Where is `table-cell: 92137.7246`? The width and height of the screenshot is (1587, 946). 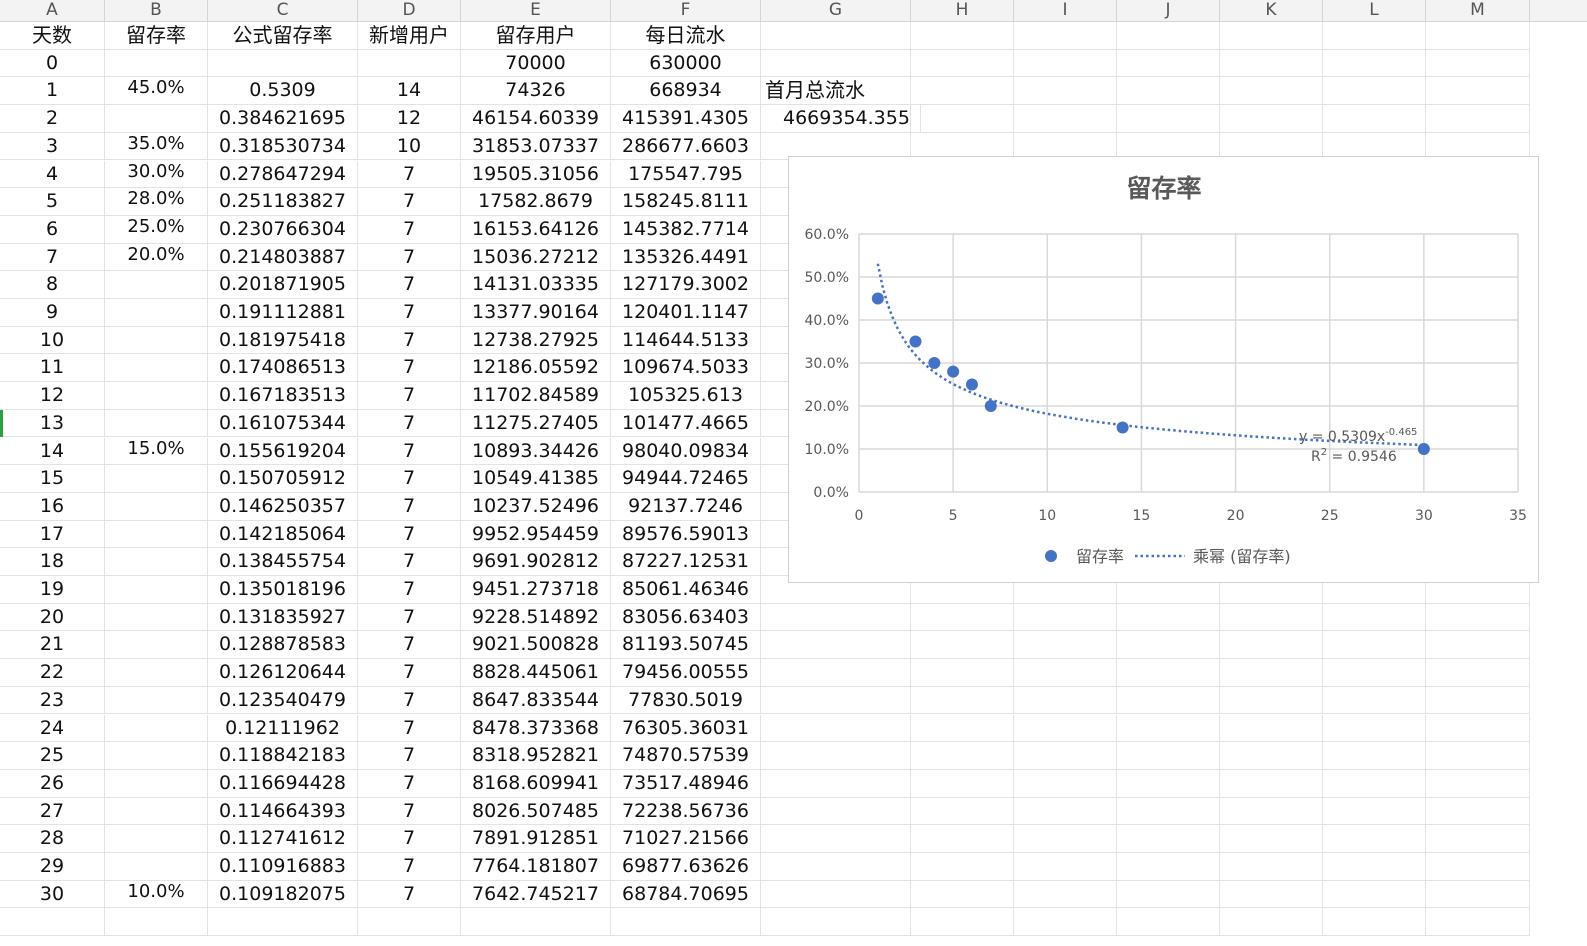 table-cell: 92137.7246 is located at coordinates (686, 506).